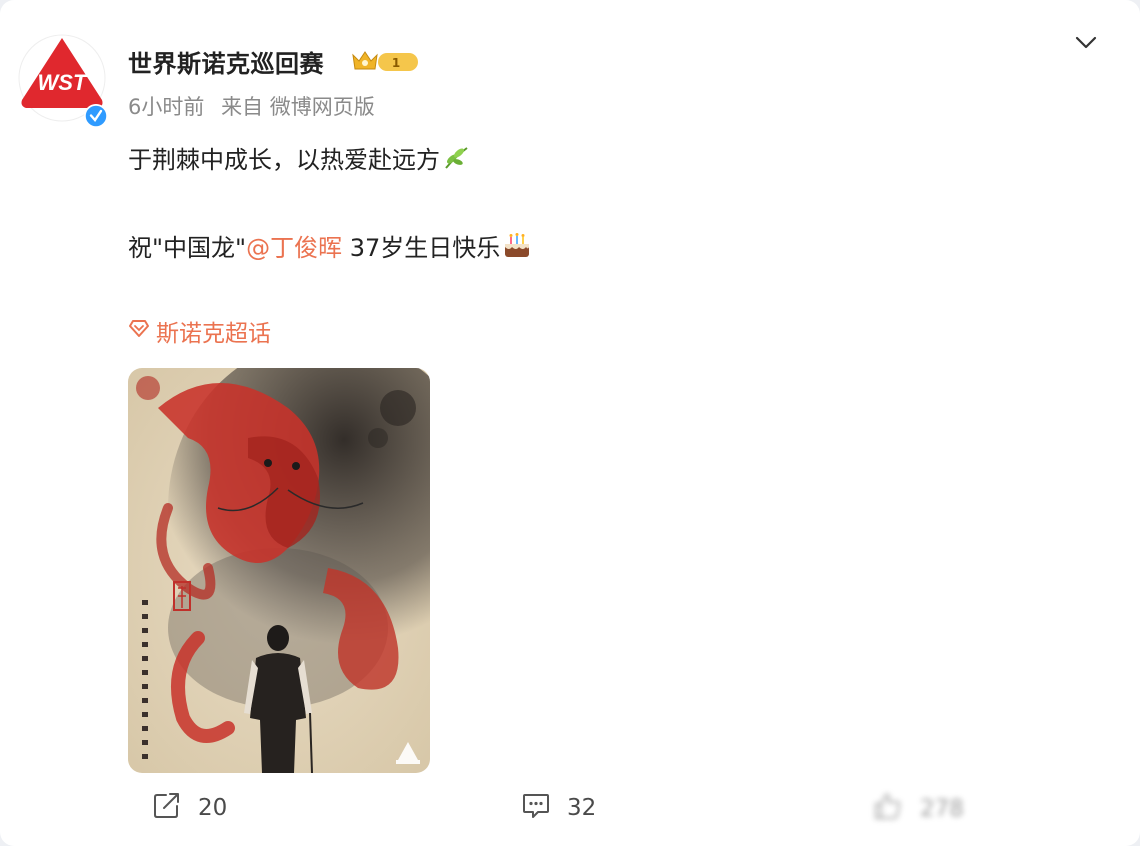 The height and width of the screenshot is (846, 1140). What do you see at coordinates (396, 63) in the screenshot?
I see `vip-level: 1` at bounding box center [396, 63].